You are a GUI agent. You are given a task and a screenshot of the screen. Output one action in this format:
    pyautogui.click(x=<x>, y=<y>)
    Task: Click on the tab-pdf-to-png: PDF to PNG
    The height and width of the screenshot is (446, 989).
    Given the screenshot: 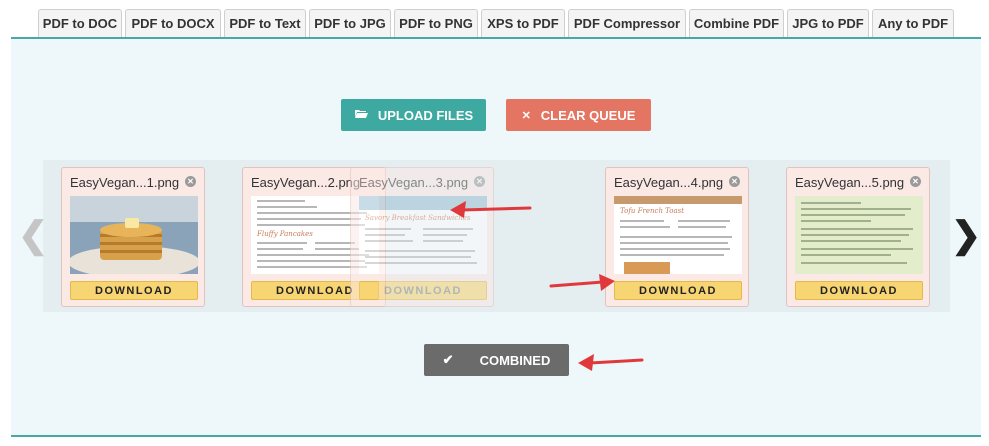 What is the action you would take?
    pyautogui.click(x=436, y=23)
    